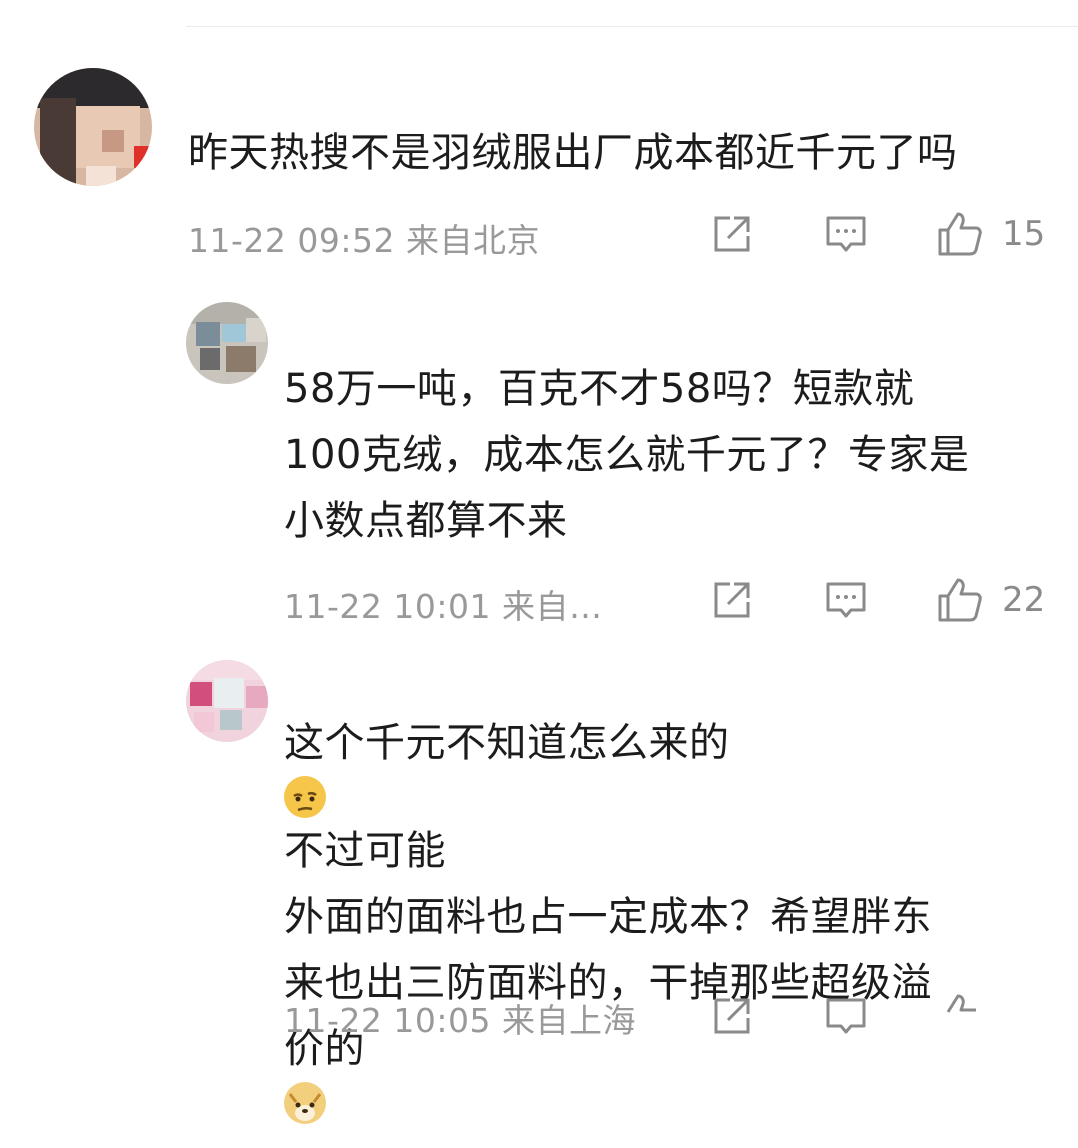 The image size is (1078, 1148). Describe the element at coordinates (305, 1103) in the screenshot. I see `doge-emoji` at that location.